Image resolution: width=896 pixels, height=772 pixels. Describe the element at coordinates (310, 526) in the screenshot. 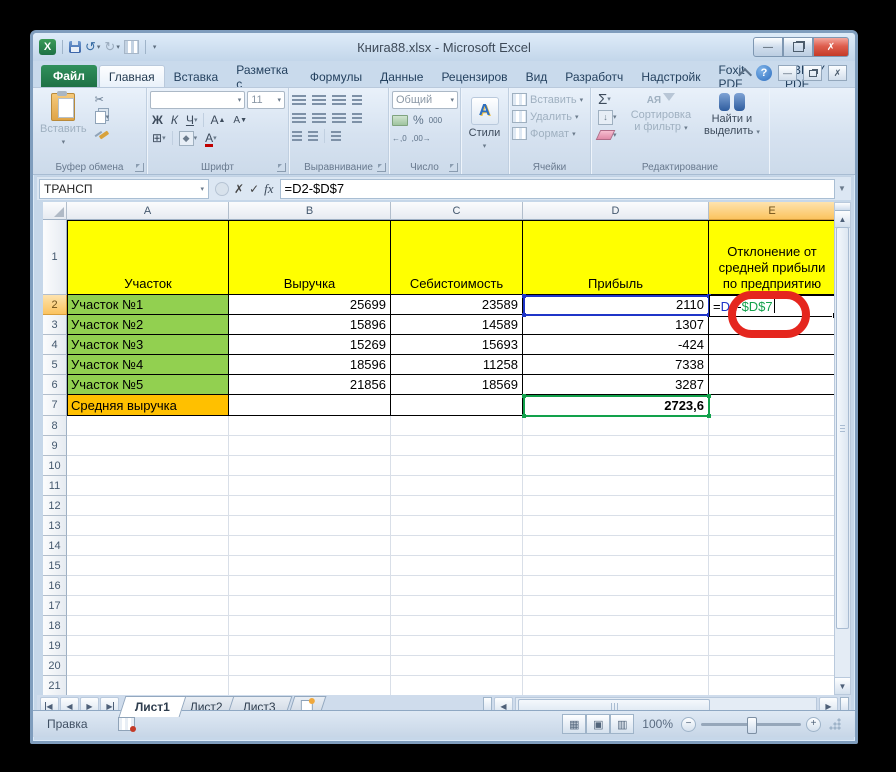

I see `cell-B13` at that location.